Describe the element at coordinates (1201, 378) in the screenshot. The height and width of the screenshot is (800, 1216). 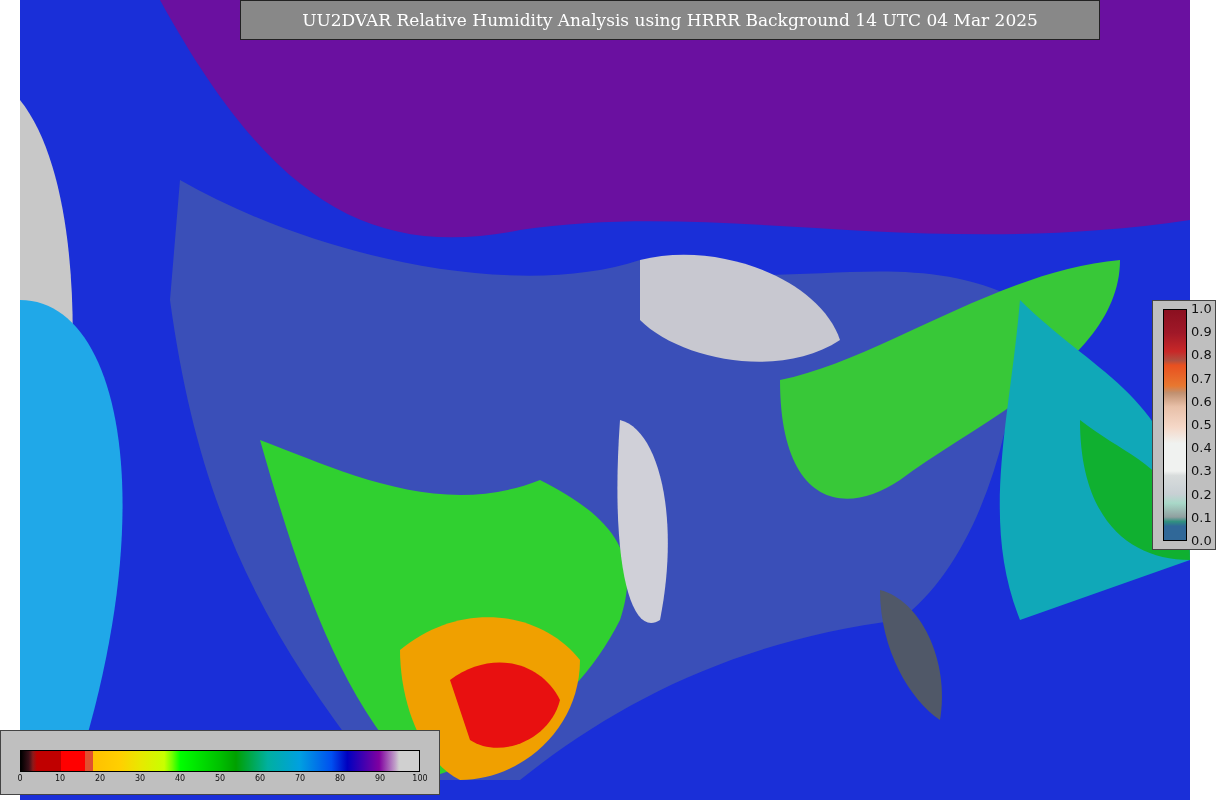
I see `tick-label: 0.7` at that location.